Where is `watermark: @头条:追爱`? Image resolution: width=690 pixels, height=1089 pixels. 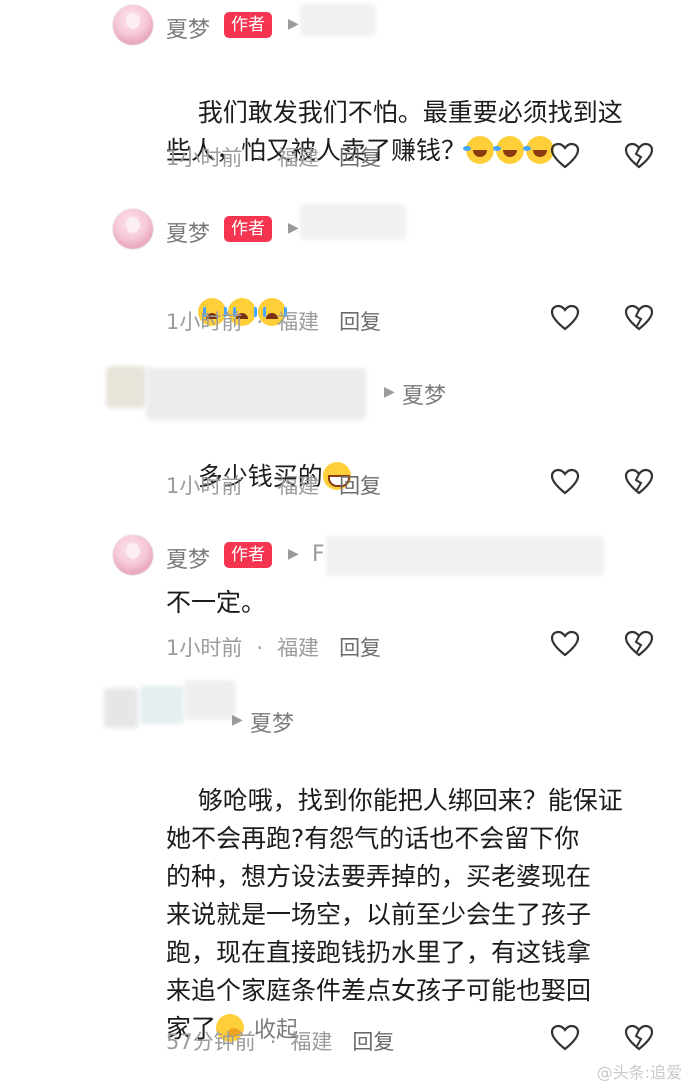
watermark: @头条:追爱 is located at coordinates (639, 1072).